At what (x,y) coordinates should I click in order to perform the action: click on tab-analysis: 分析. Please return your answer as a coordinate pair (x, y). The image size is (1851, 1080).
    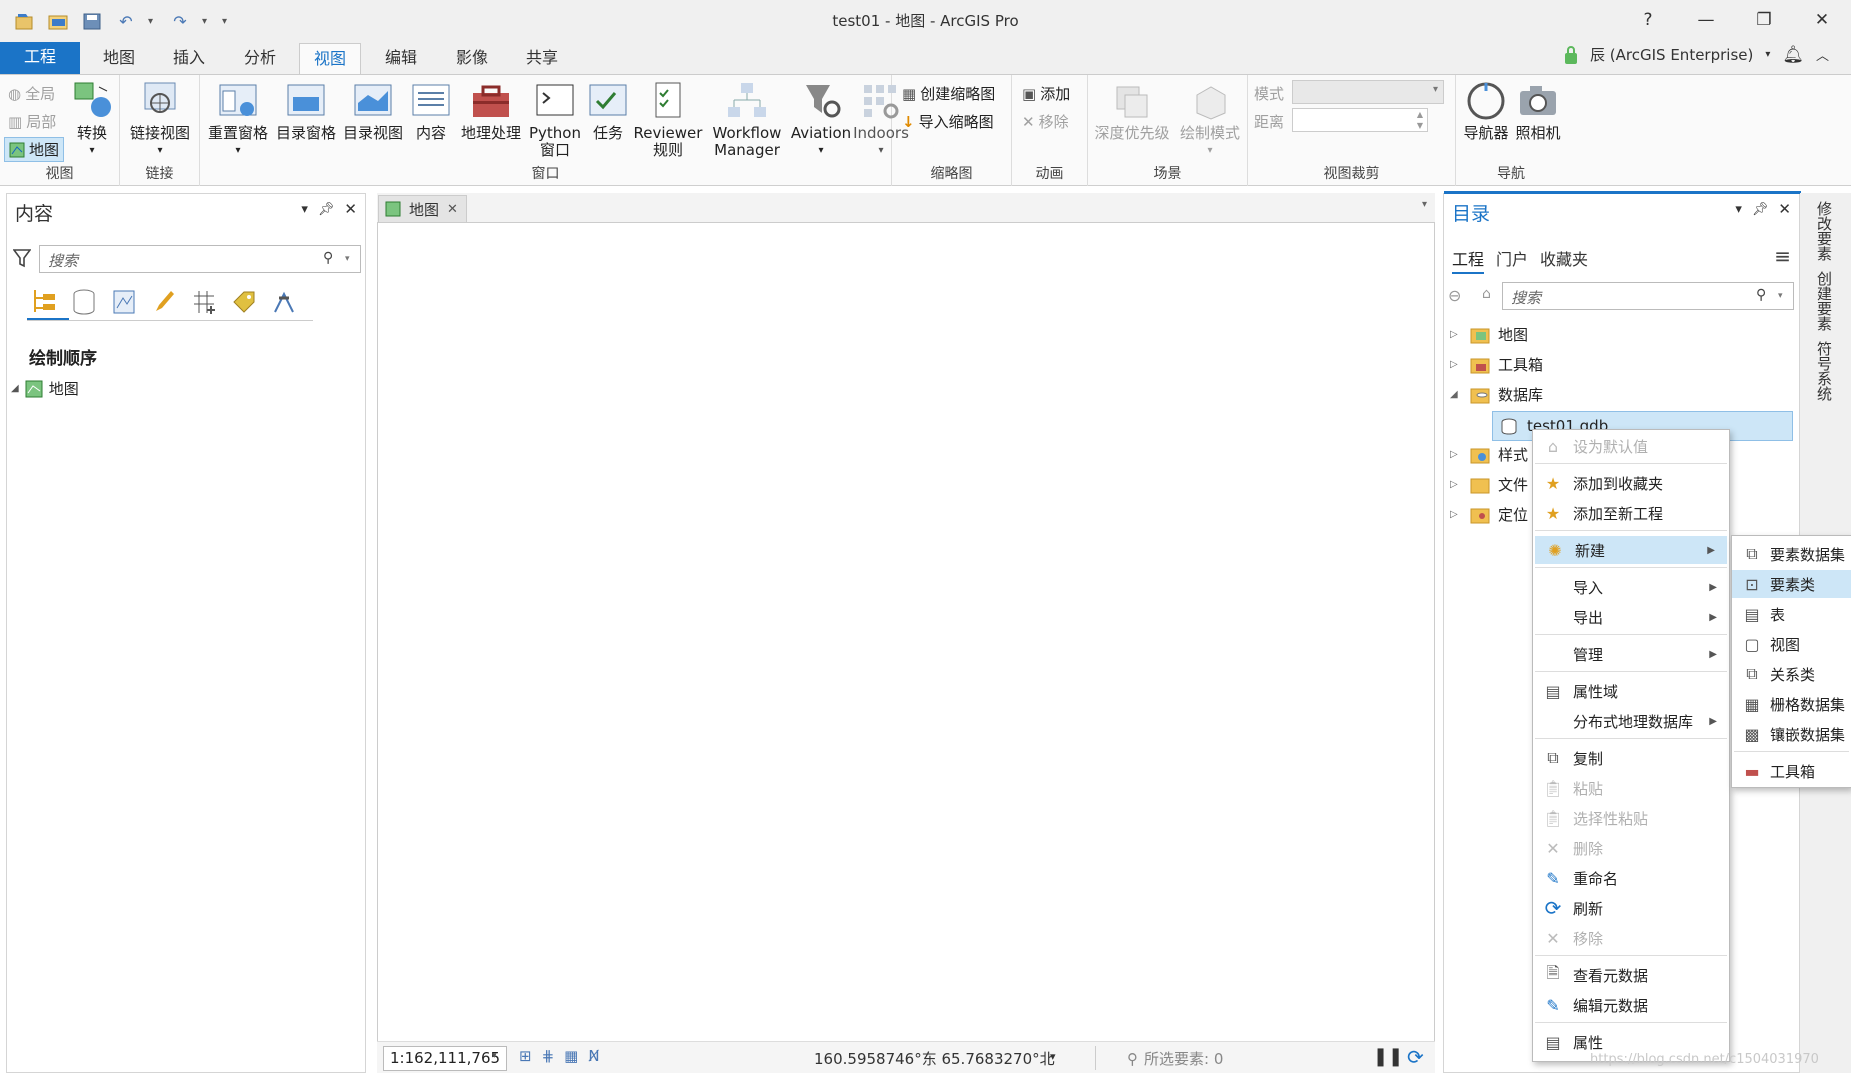
    Looking at the image, I should click on (260, 58).